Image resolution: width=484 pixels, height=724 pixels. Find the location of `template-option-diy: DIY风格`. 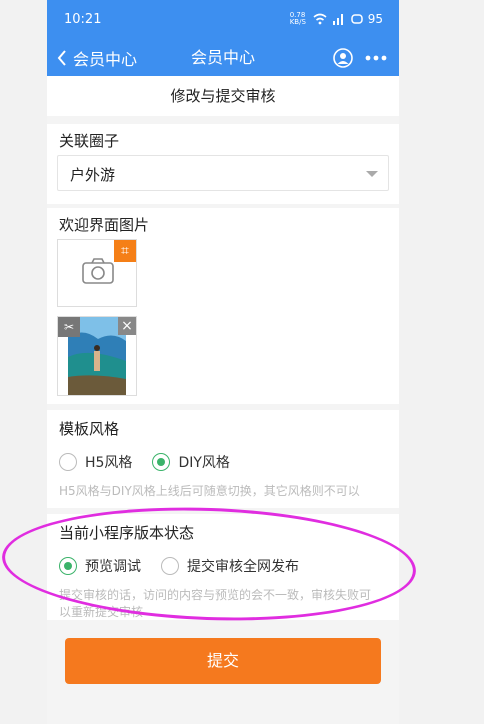

template-option-diy: DIY风格 is located at coordinates (191, 462).